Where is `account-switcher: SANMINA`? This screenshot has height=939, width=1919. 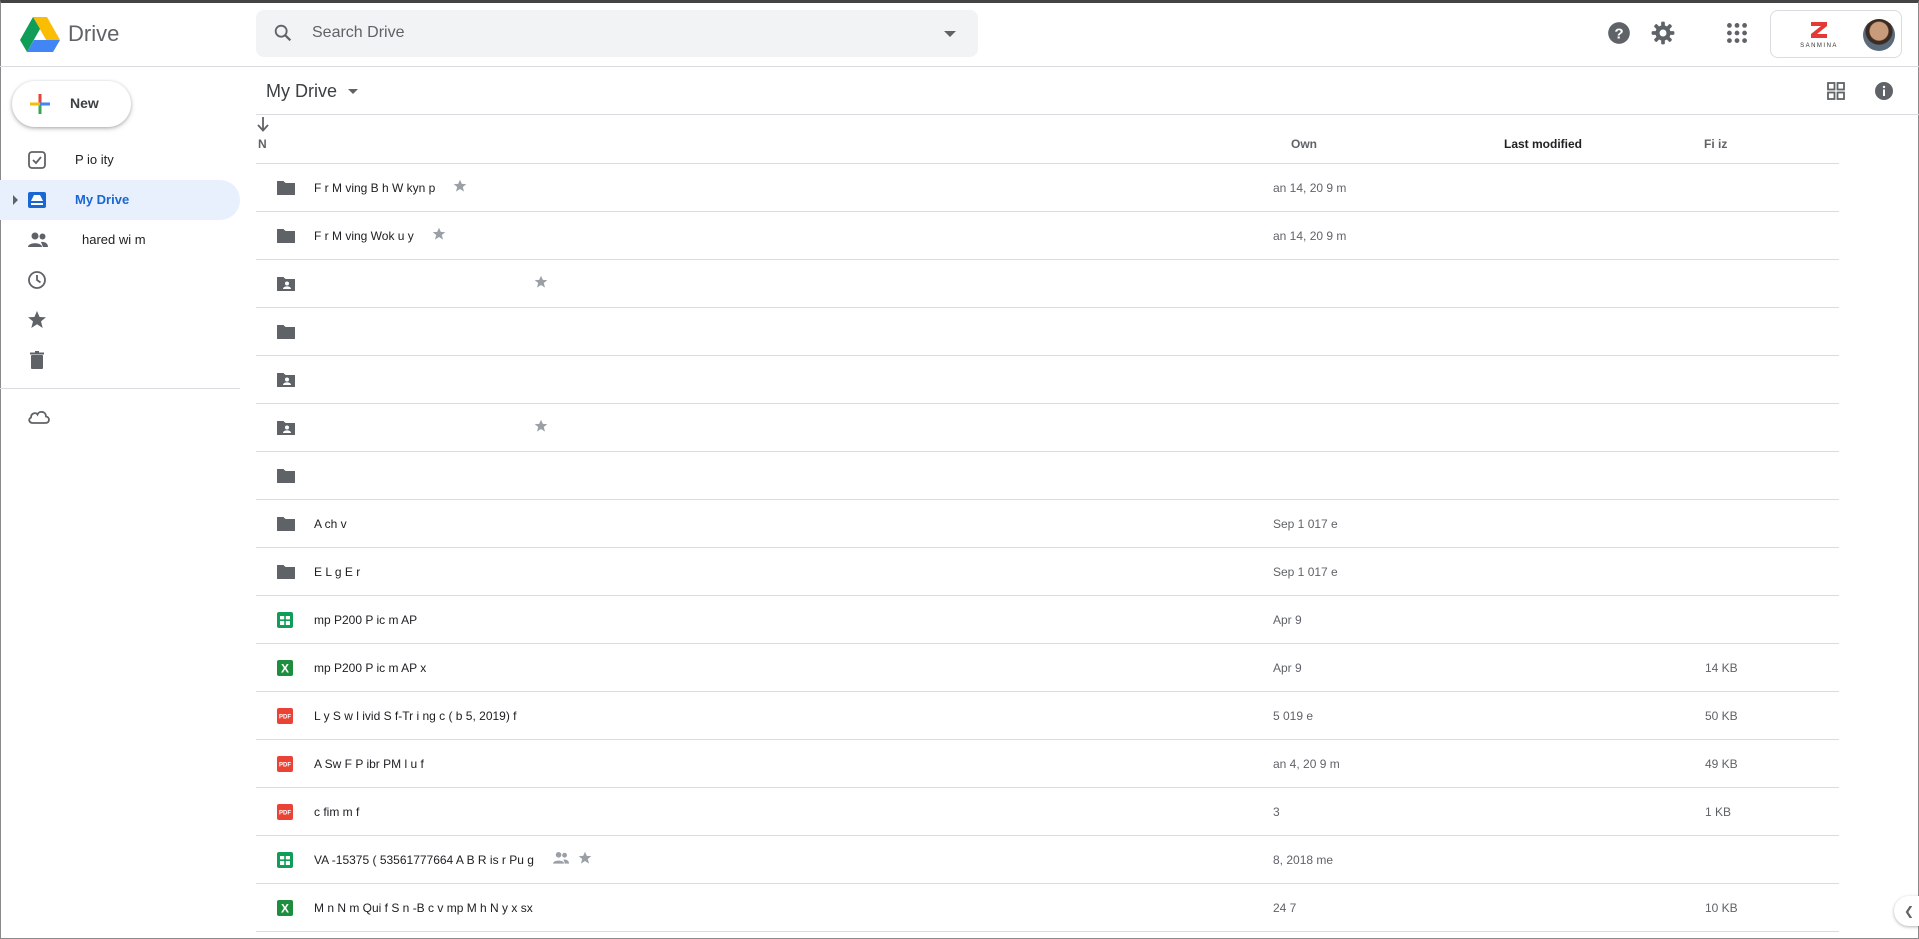 account-switcher: SANMINA is located at coordinates (1836, 34).